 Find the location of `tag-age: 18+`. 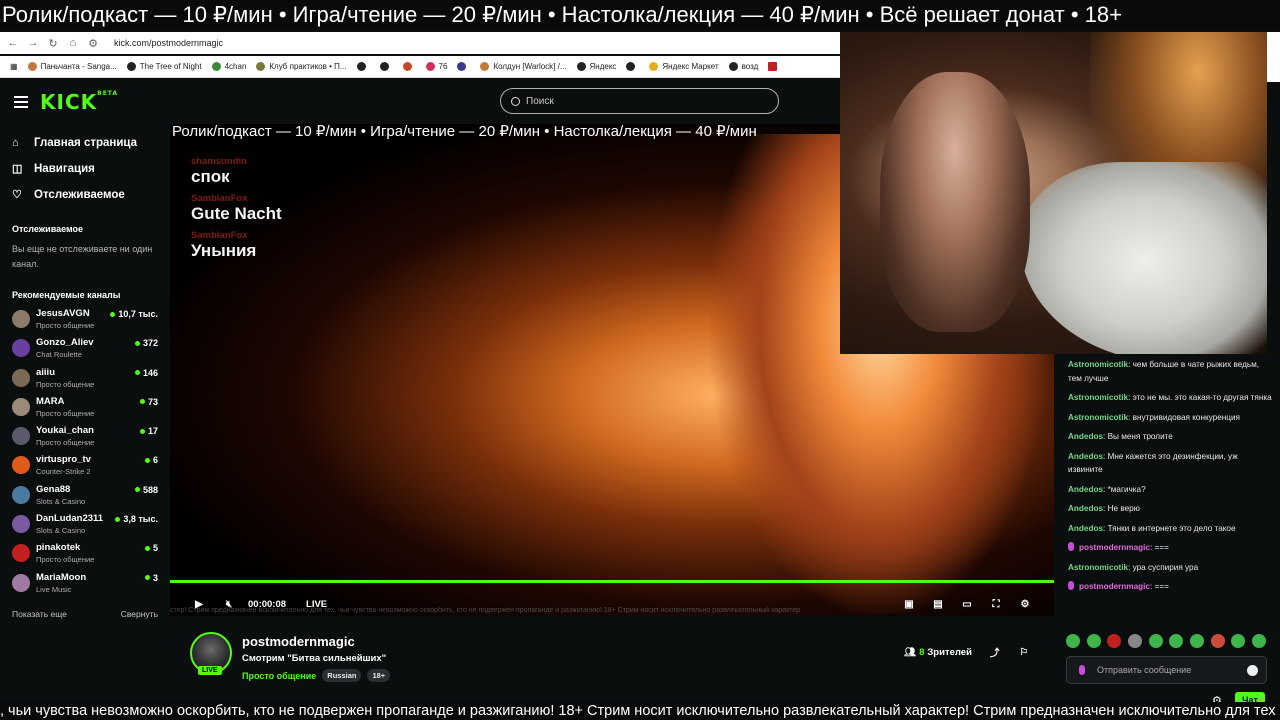

tag-age: 18+ is located at coordinates (379, 675).